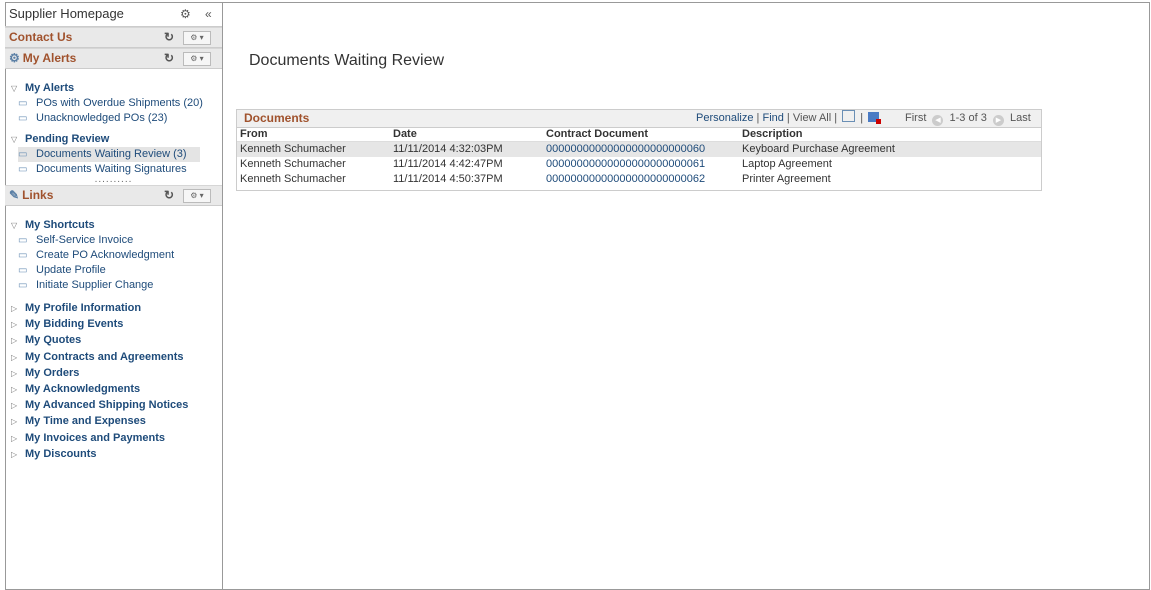 Image resolution: width=1151 pixels, height=590 pixels. I want to click on contract-document-link: 00000000000000000000000061, so click(641, 164).